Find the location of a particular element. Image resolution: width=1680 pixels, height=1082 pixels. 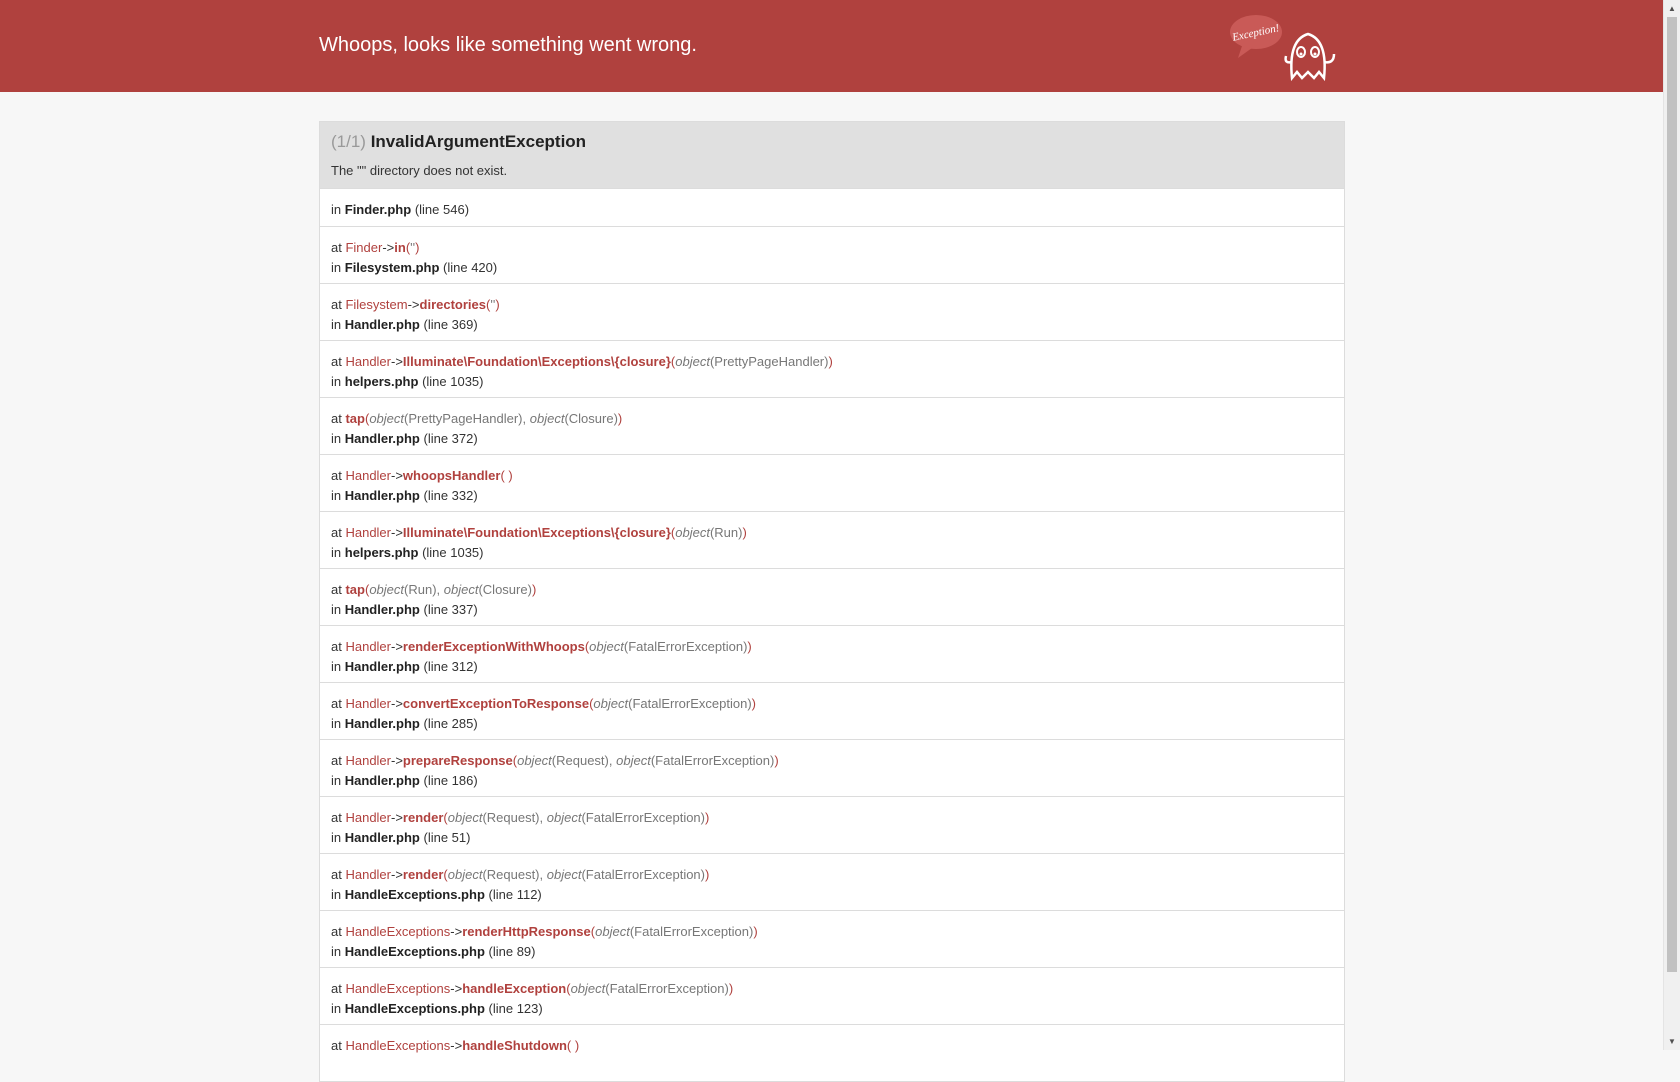

scroll-thumb is located at coordinates (1672, 494).